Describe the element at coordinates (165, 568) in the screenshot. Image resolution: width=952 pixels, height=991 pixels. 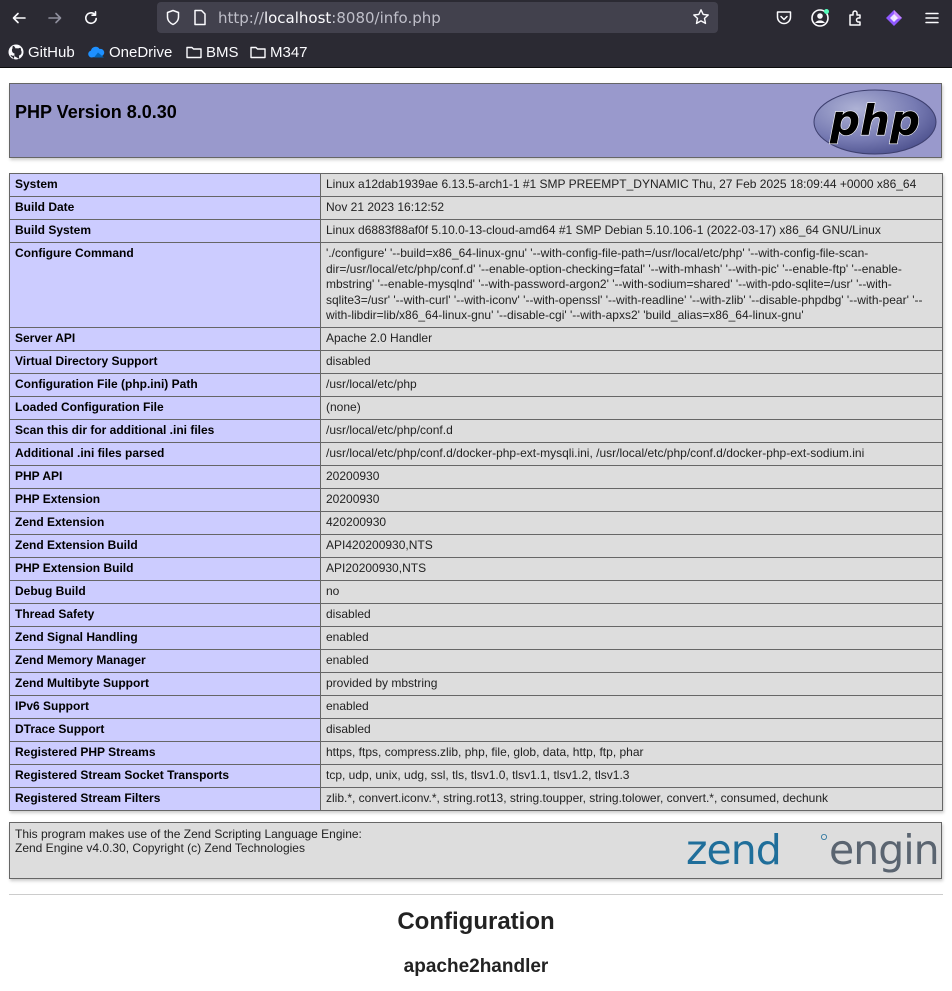
I see `info-key: PHP Extension Build` at that location.